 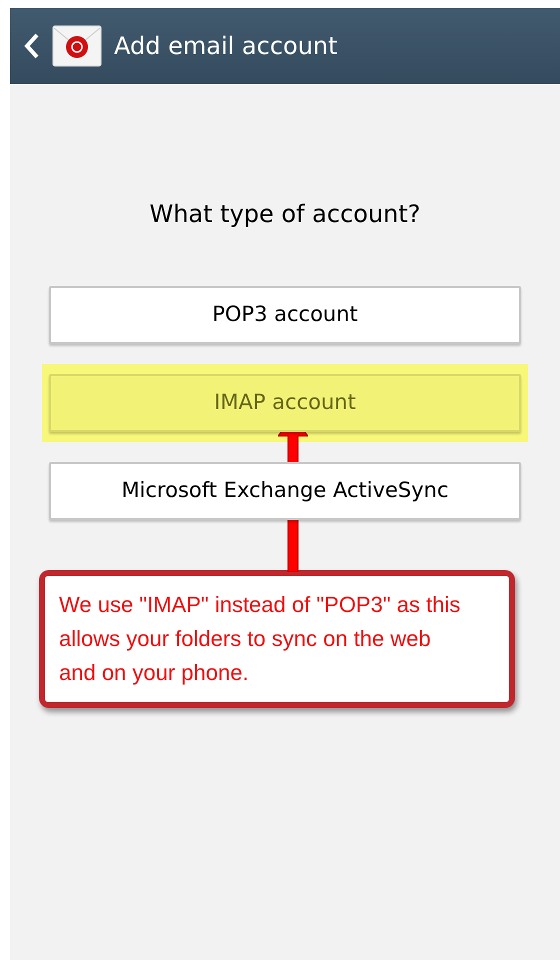 I want to click on account-option-button: IMAP account, so click(x=285, y=403).